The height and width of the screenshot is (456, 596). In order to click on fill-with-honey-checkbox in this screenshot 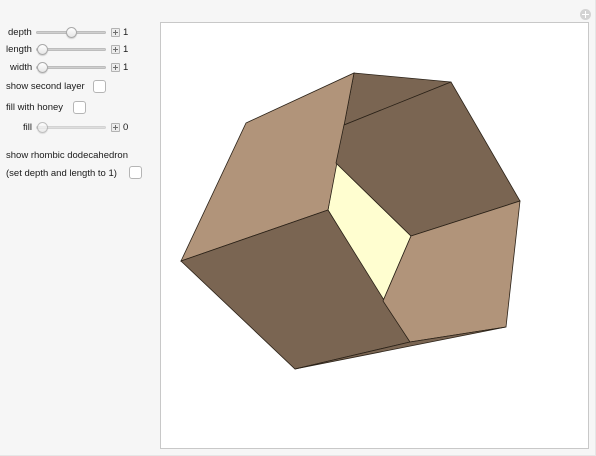, I will do `click(79, 107)`.